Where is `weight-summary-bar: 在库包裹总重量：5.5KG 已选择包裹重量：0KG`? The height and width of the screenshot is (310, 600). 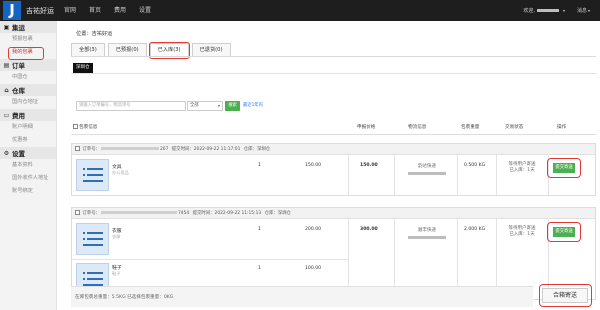
weight-summary-bar: 在库包裹总重量：5.5KG 已选择包裹重量：0KG is located at coordinates (302, 296).